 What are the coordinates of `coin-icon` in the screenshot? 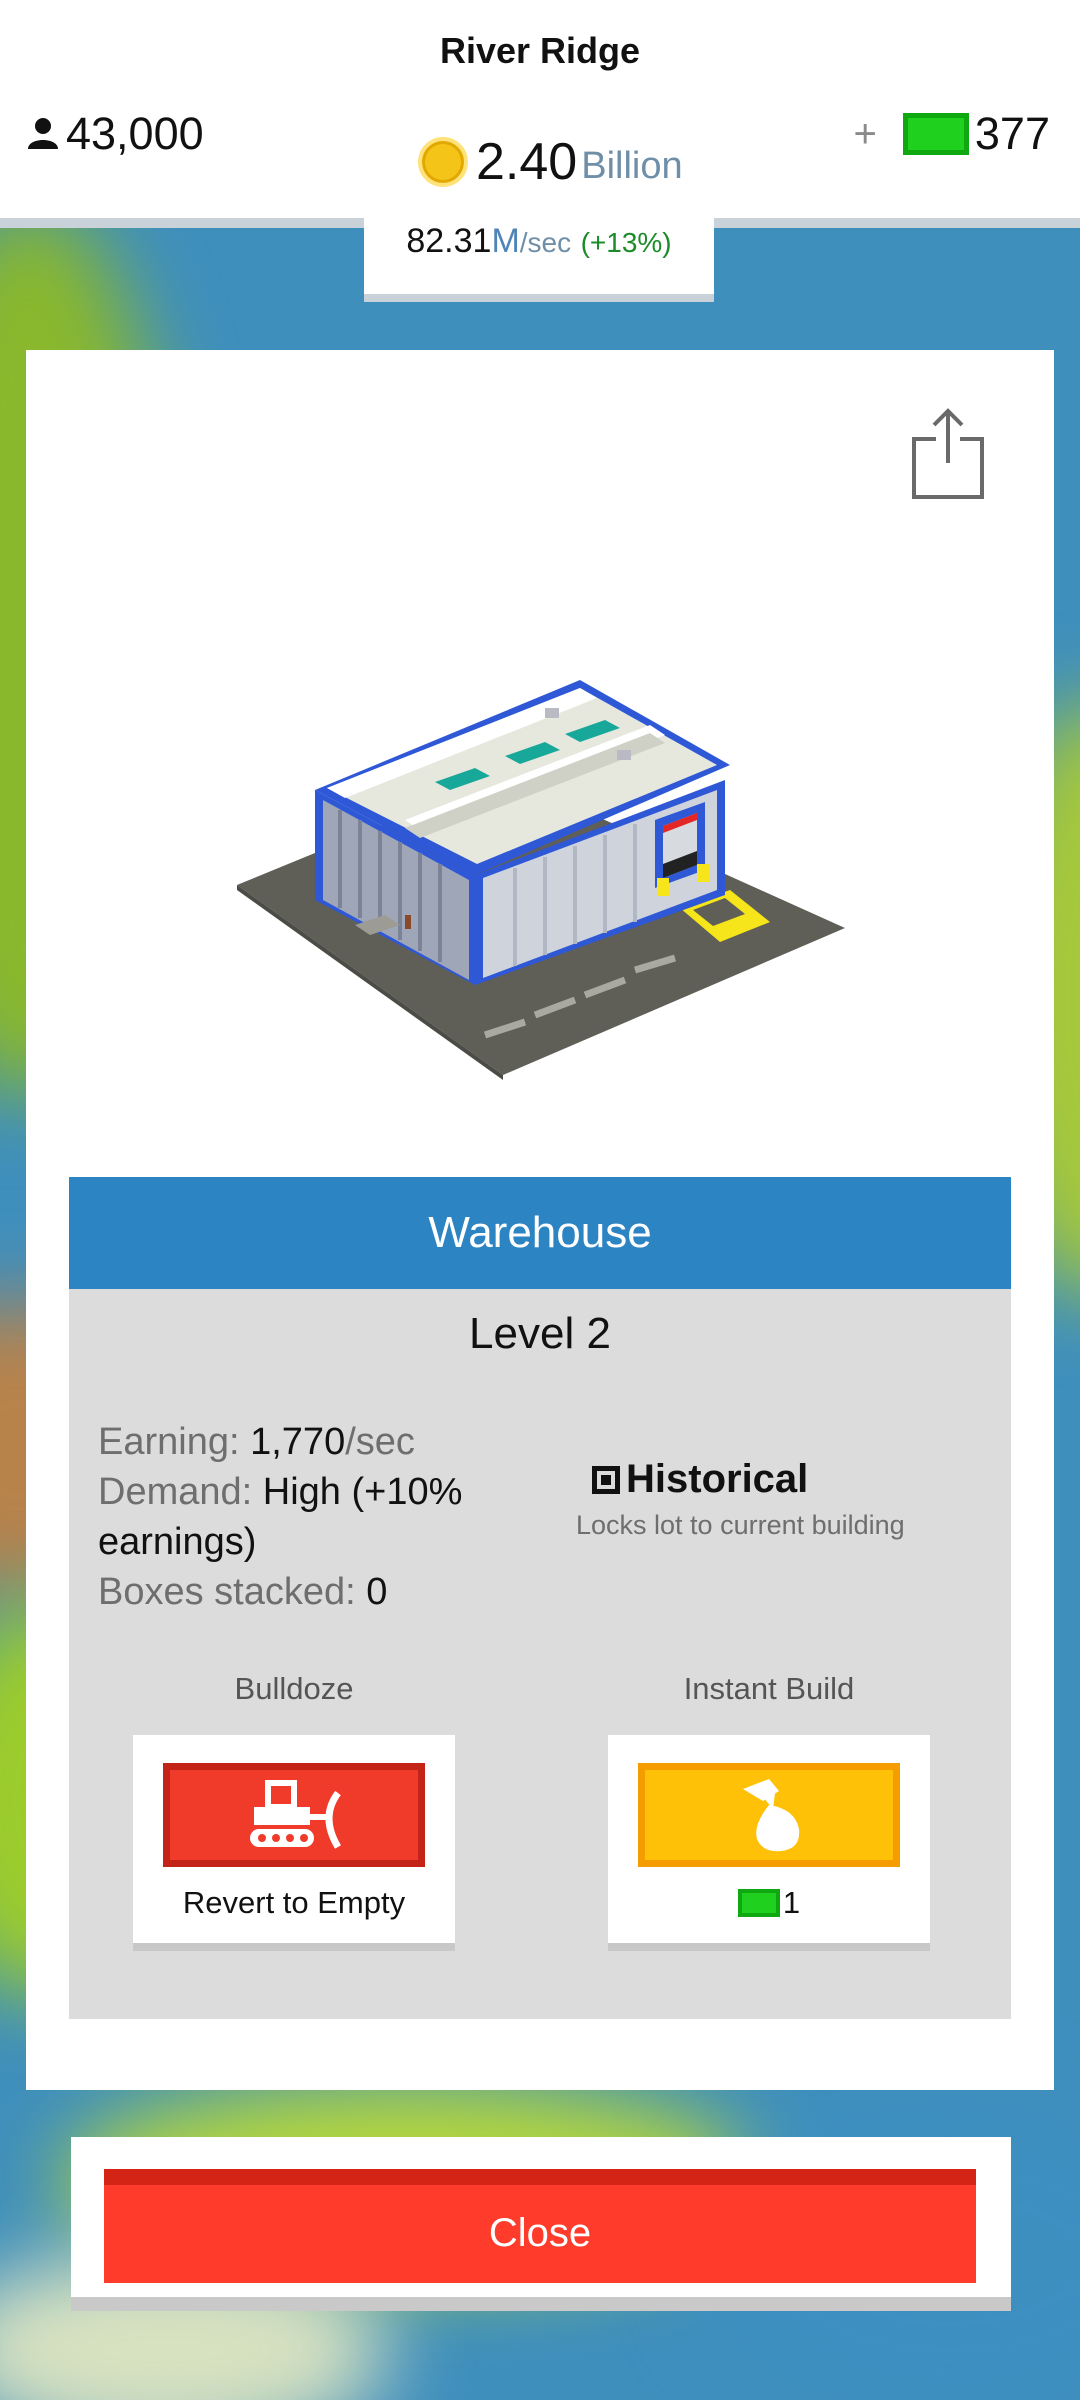 It's located at (443, 162).